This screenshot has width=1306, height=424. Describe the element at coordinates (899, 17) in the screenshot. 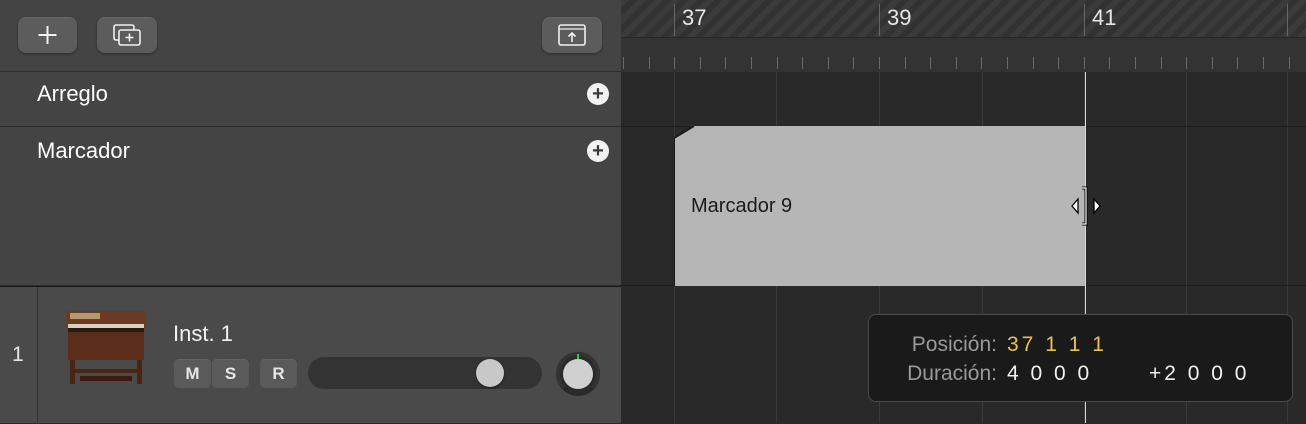

I see `bar-number: 39` at that location.